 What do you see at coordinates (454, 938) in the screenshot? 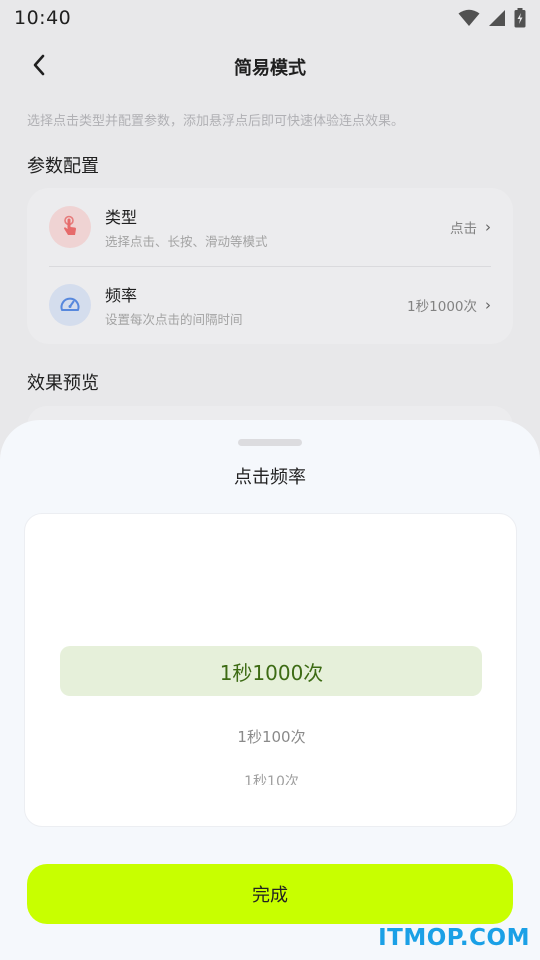
I see `watermark: ITMOP.COM` at bounding box center [454, 938].